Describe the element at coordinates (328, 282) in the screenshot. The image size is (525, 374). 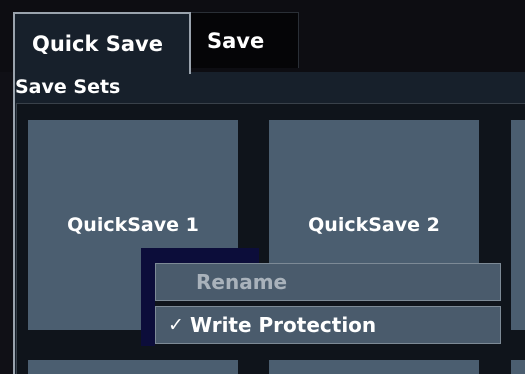
I see `menu-item-rename: Rename` at that location.